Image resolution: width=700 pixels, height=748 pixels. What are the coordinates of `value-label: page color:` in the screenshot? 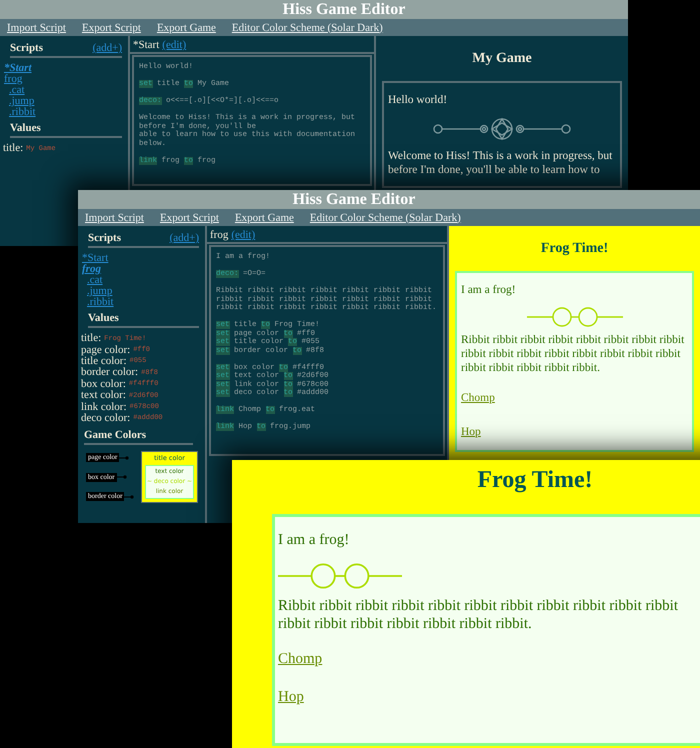 It's located at (105, 350).